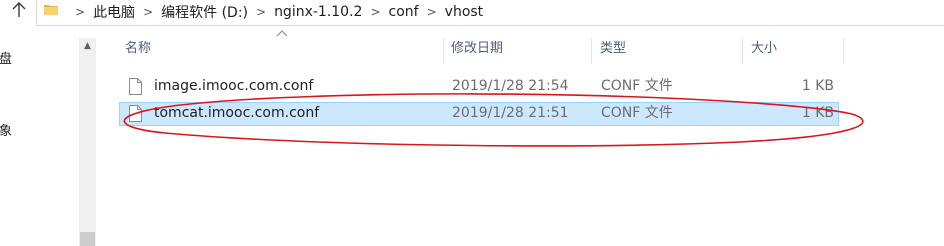 This screenshot has width=944, height=246. I want to click on file-modified-date: 2019/1/28 21:54, so click(510, 86).